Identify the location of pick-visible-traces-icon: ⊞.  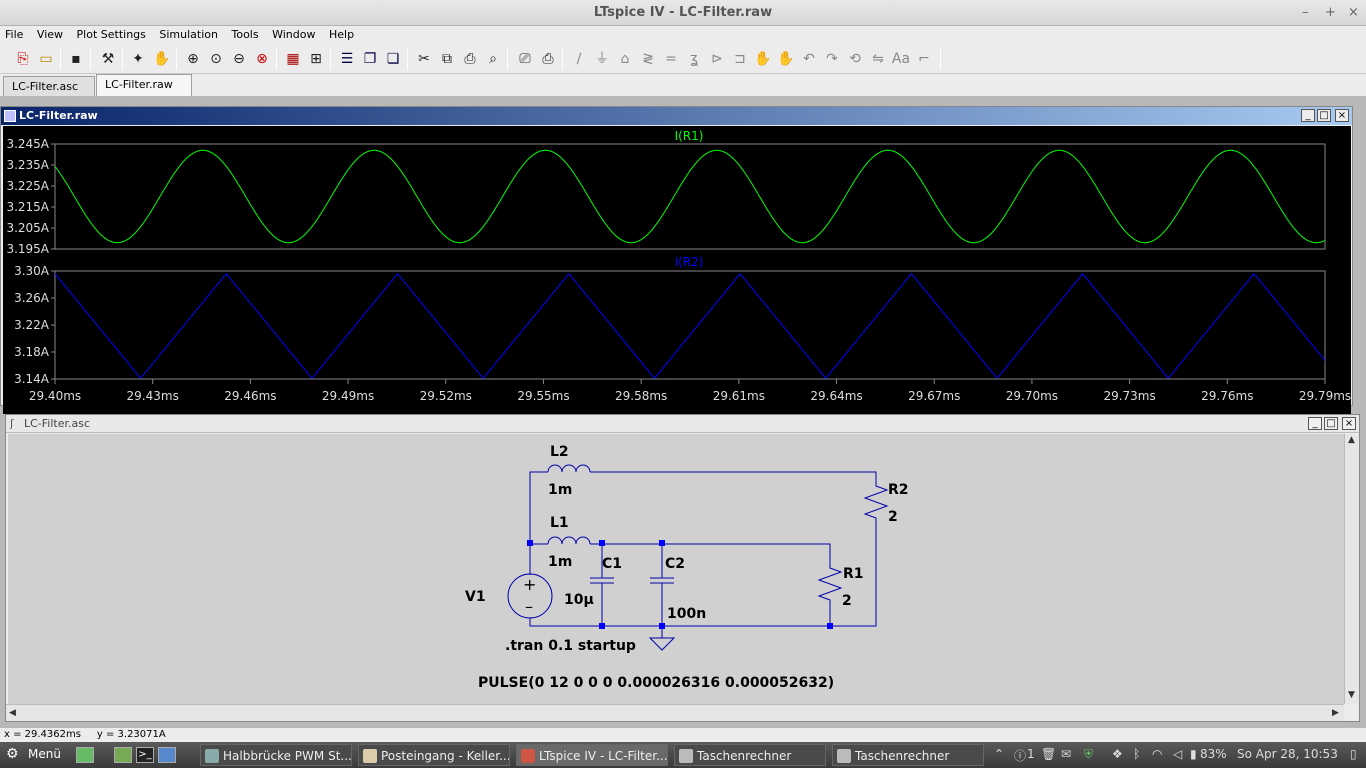
(316, 59).